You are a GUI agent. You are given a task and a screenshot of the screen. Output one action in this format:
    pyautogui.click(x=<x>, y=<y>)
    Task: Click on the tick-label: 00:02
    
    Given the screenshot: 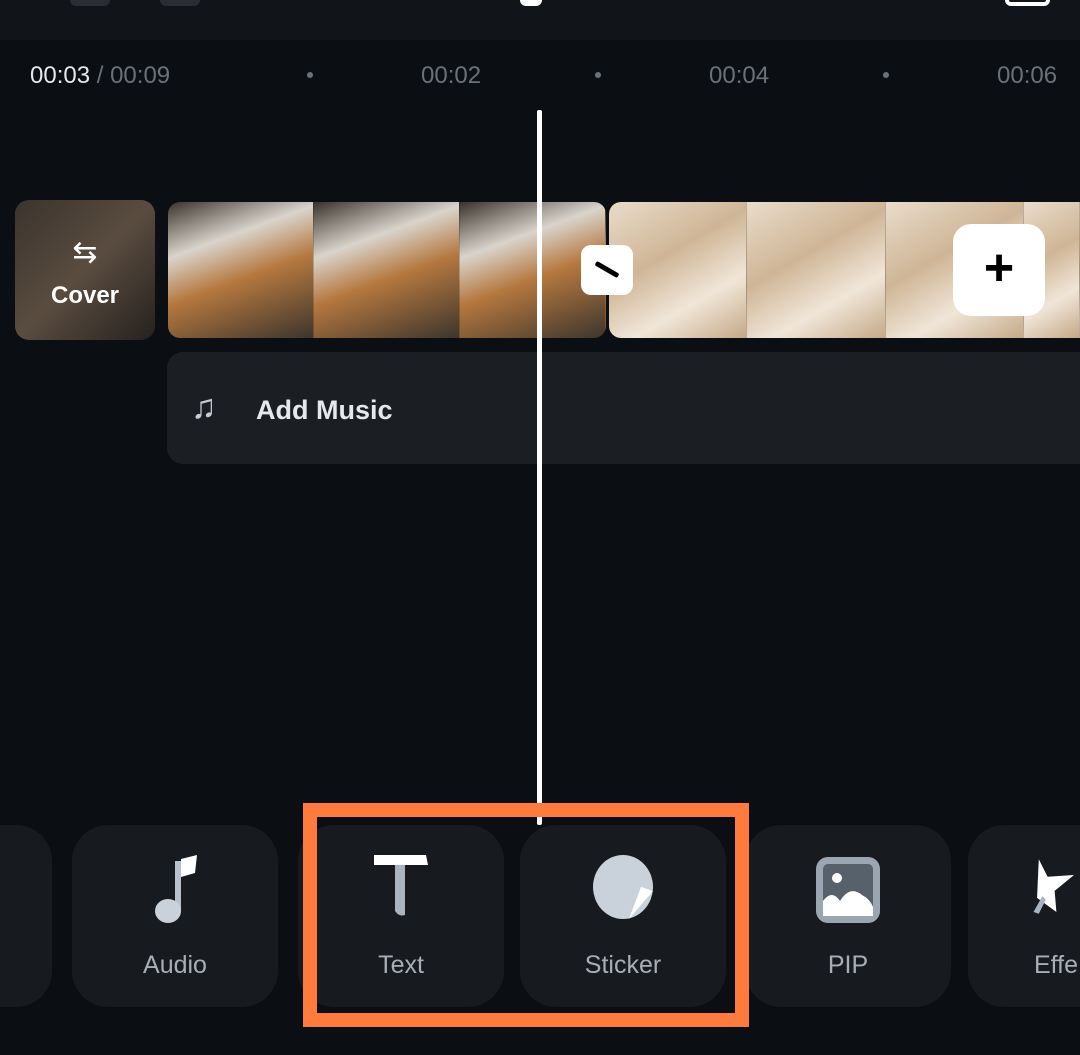 What is the action you would take?
    pyautogui.click(x=451, y=75)
    